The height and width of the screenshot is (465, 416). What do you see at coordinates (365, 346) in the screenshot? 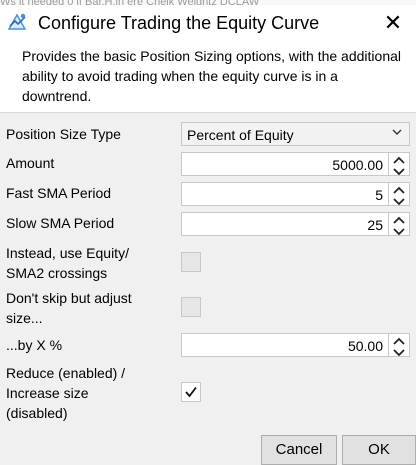
I see `by-x-value: 50.00` at bounding box center [365, 346].